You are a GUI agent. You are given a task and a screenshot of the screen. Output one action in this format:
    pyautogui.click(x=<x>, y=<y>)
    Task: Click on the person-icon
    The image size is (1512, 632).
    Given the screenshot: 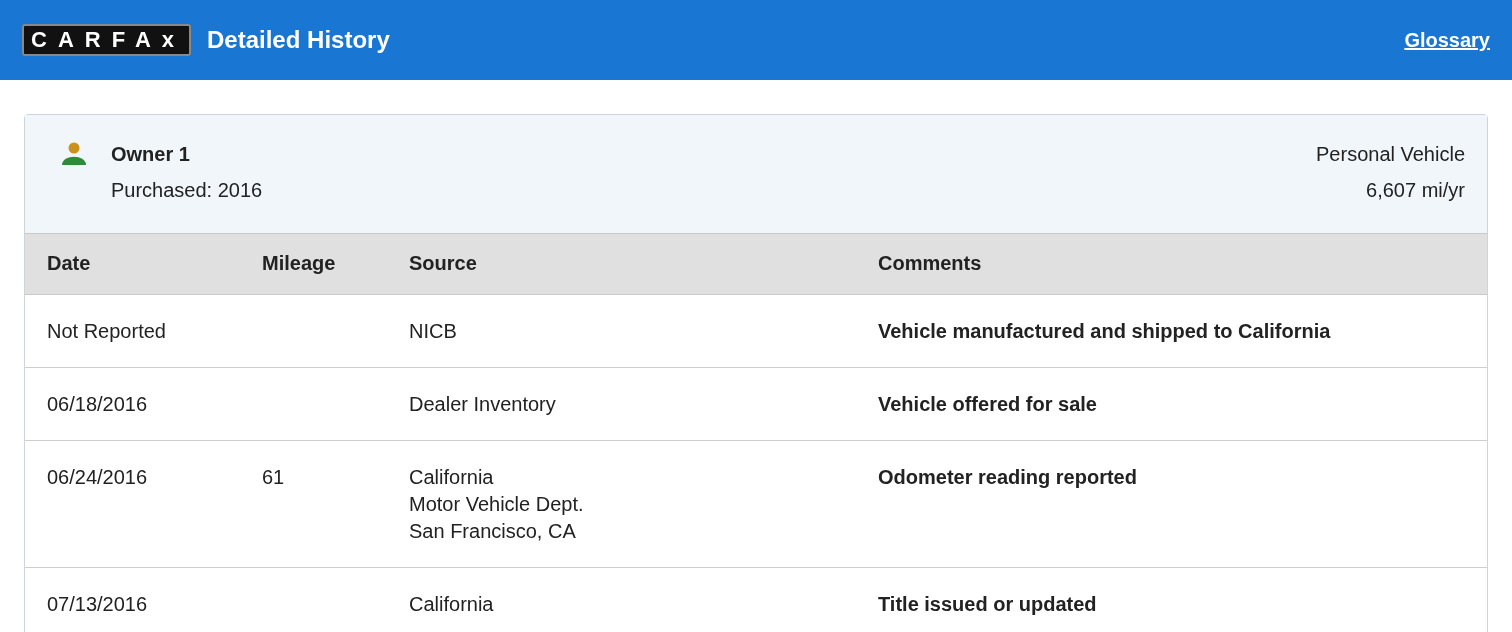 What is the action you would take?
    pyautogui.click(x=74, y=154)
    